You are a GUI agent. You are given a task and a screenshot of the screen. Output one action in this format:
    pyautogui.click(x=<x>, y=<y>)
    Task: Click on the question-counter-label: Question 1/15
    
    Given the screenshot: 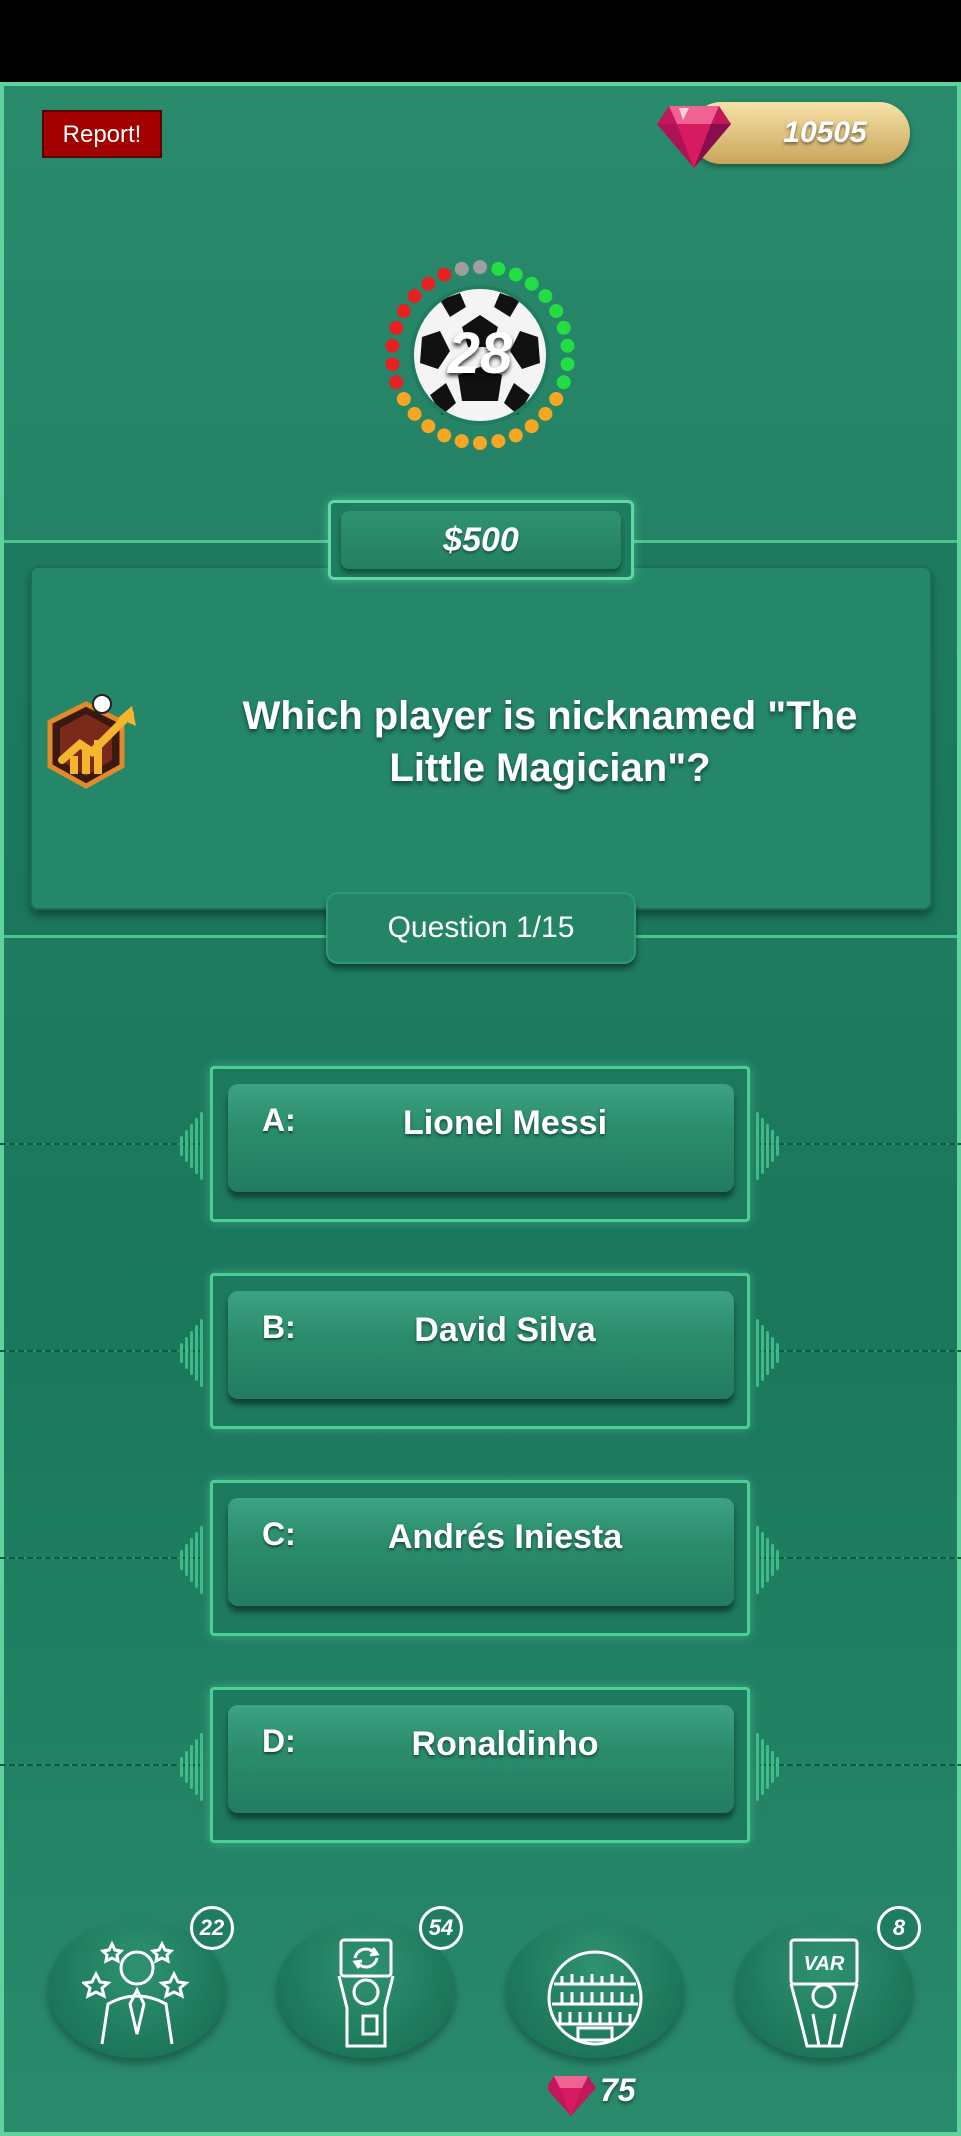 What is the action you would take?
    pyautogui.click(x=481, y=927)
    